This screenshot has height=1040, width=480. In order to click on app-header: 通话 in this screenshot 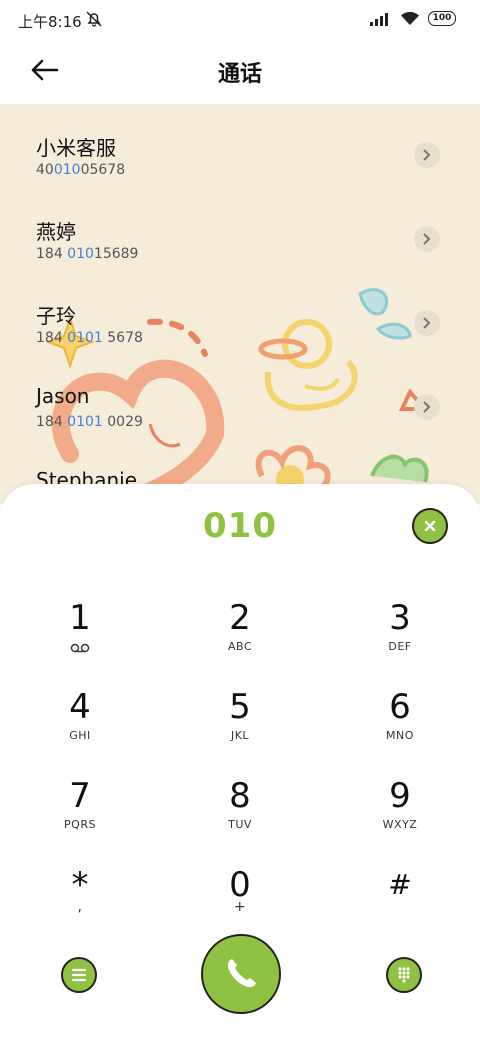, I will do `click(240, 72)`.